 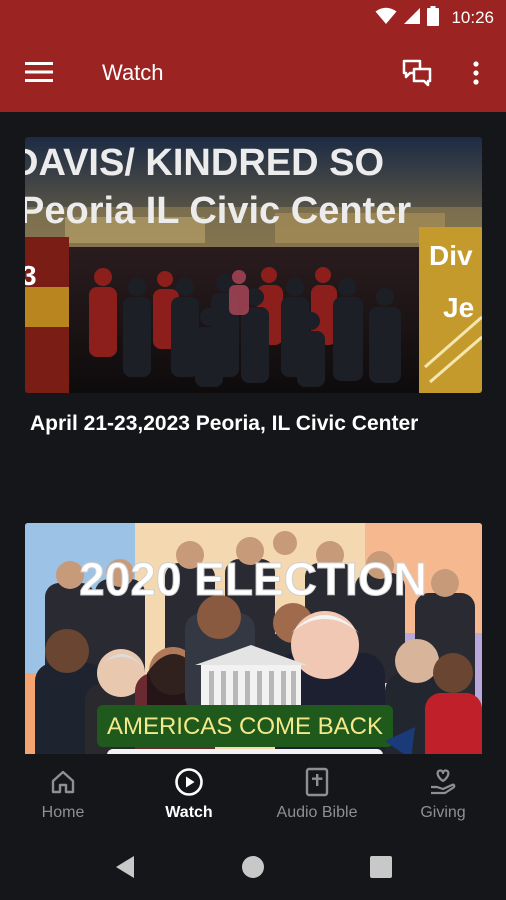 What do you see at coordinates (317, 812) in the screenshot?
I see `nav-label: Audio Bible` at bounding box center [317, 812].